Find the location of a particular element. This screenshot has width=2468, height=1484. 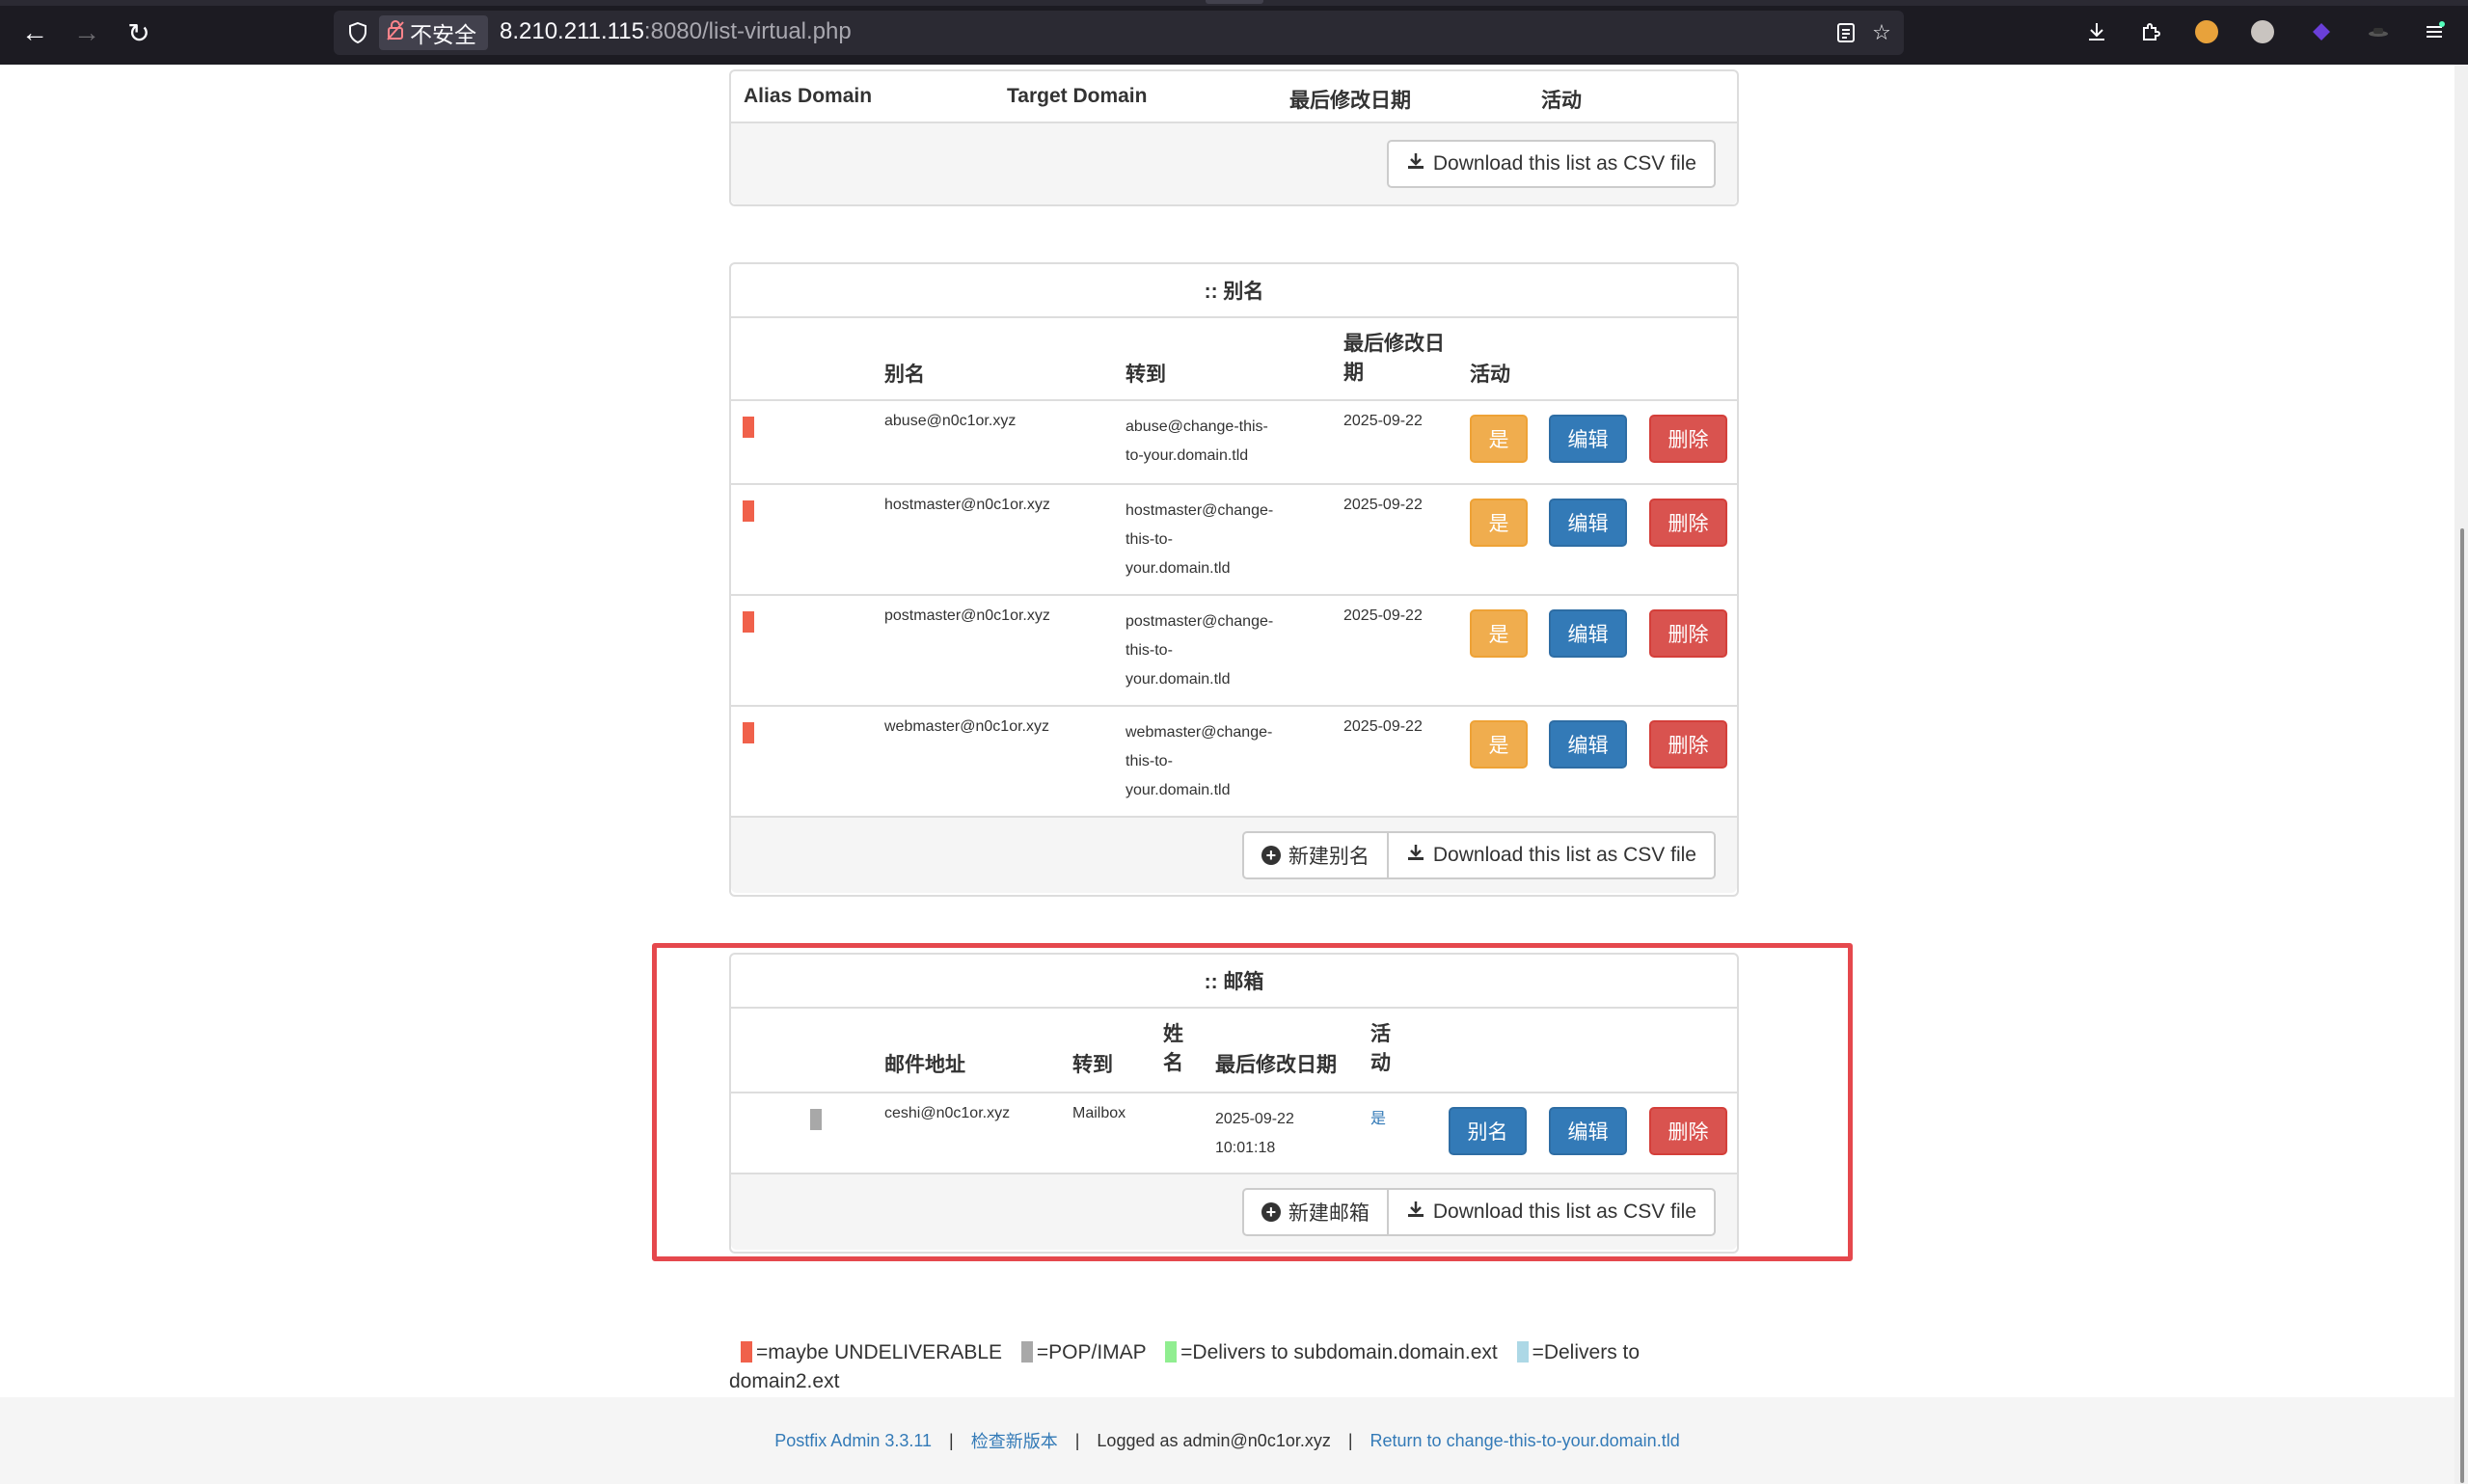

site-security-indicator: 不安全 is located at coordinates (433, 32).